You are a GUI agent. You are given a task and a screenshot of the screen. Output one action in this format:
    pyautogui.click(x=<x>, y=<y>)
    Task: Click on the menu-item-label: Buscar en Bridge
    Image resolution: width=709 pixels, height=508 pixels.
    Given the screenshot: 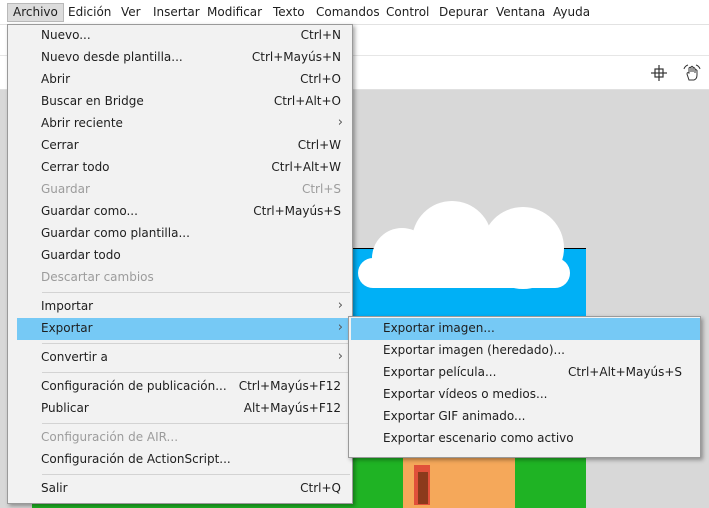 What is the action you would take?
    pyautogui.click(x=92, y=101)
    